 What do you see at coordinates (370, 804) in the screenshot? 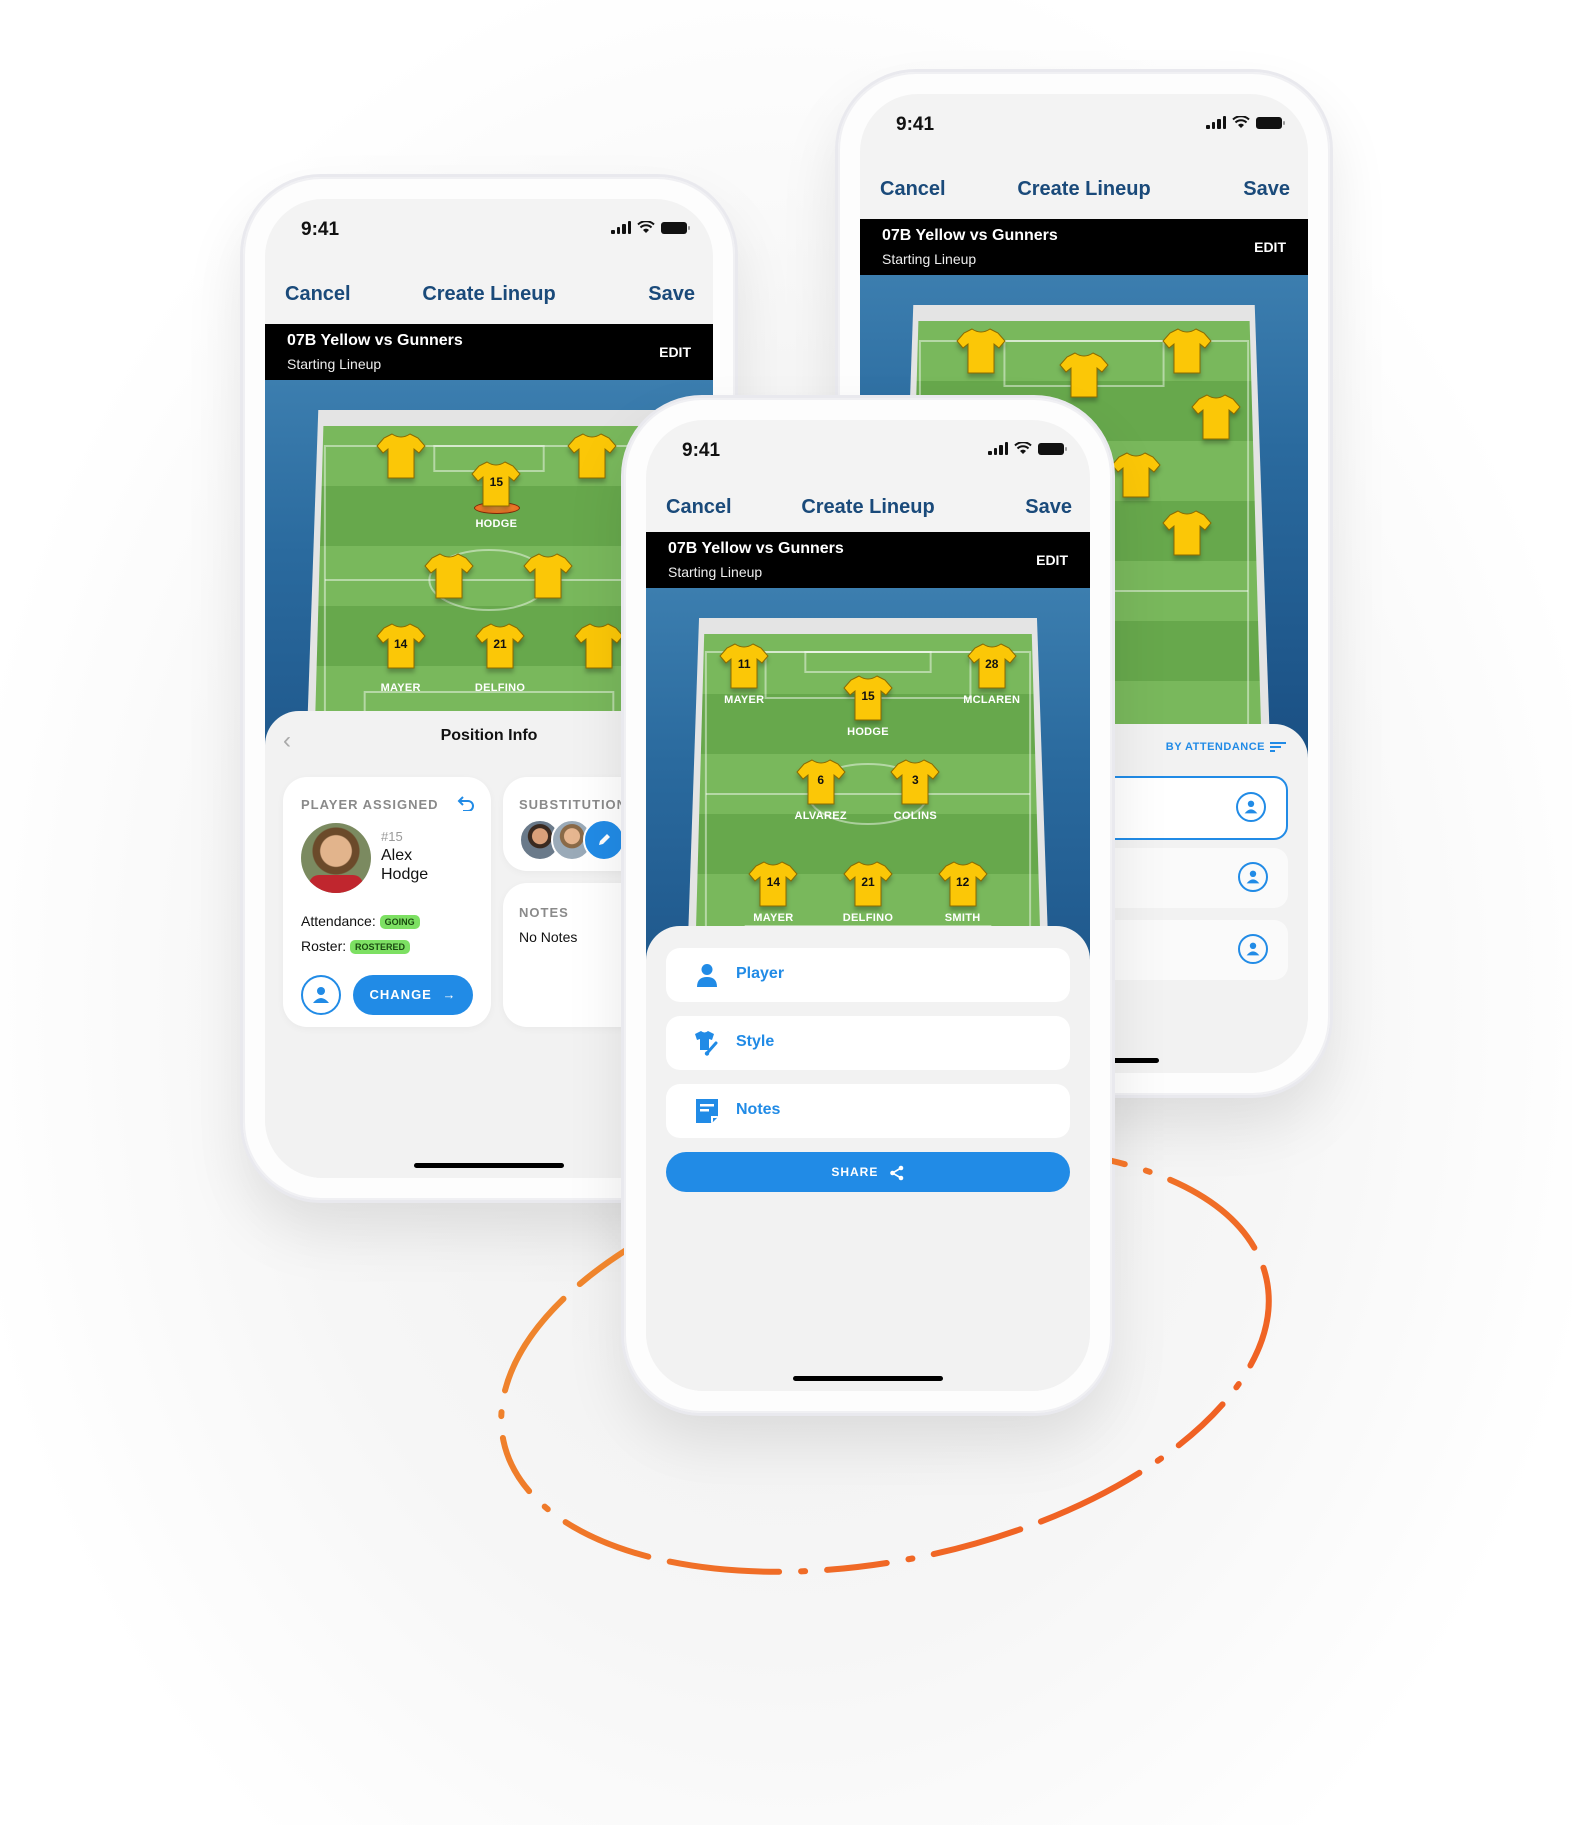
I see `player-assigned-label: PLAYER ASSIGNED` at bounding box center [370, 804].